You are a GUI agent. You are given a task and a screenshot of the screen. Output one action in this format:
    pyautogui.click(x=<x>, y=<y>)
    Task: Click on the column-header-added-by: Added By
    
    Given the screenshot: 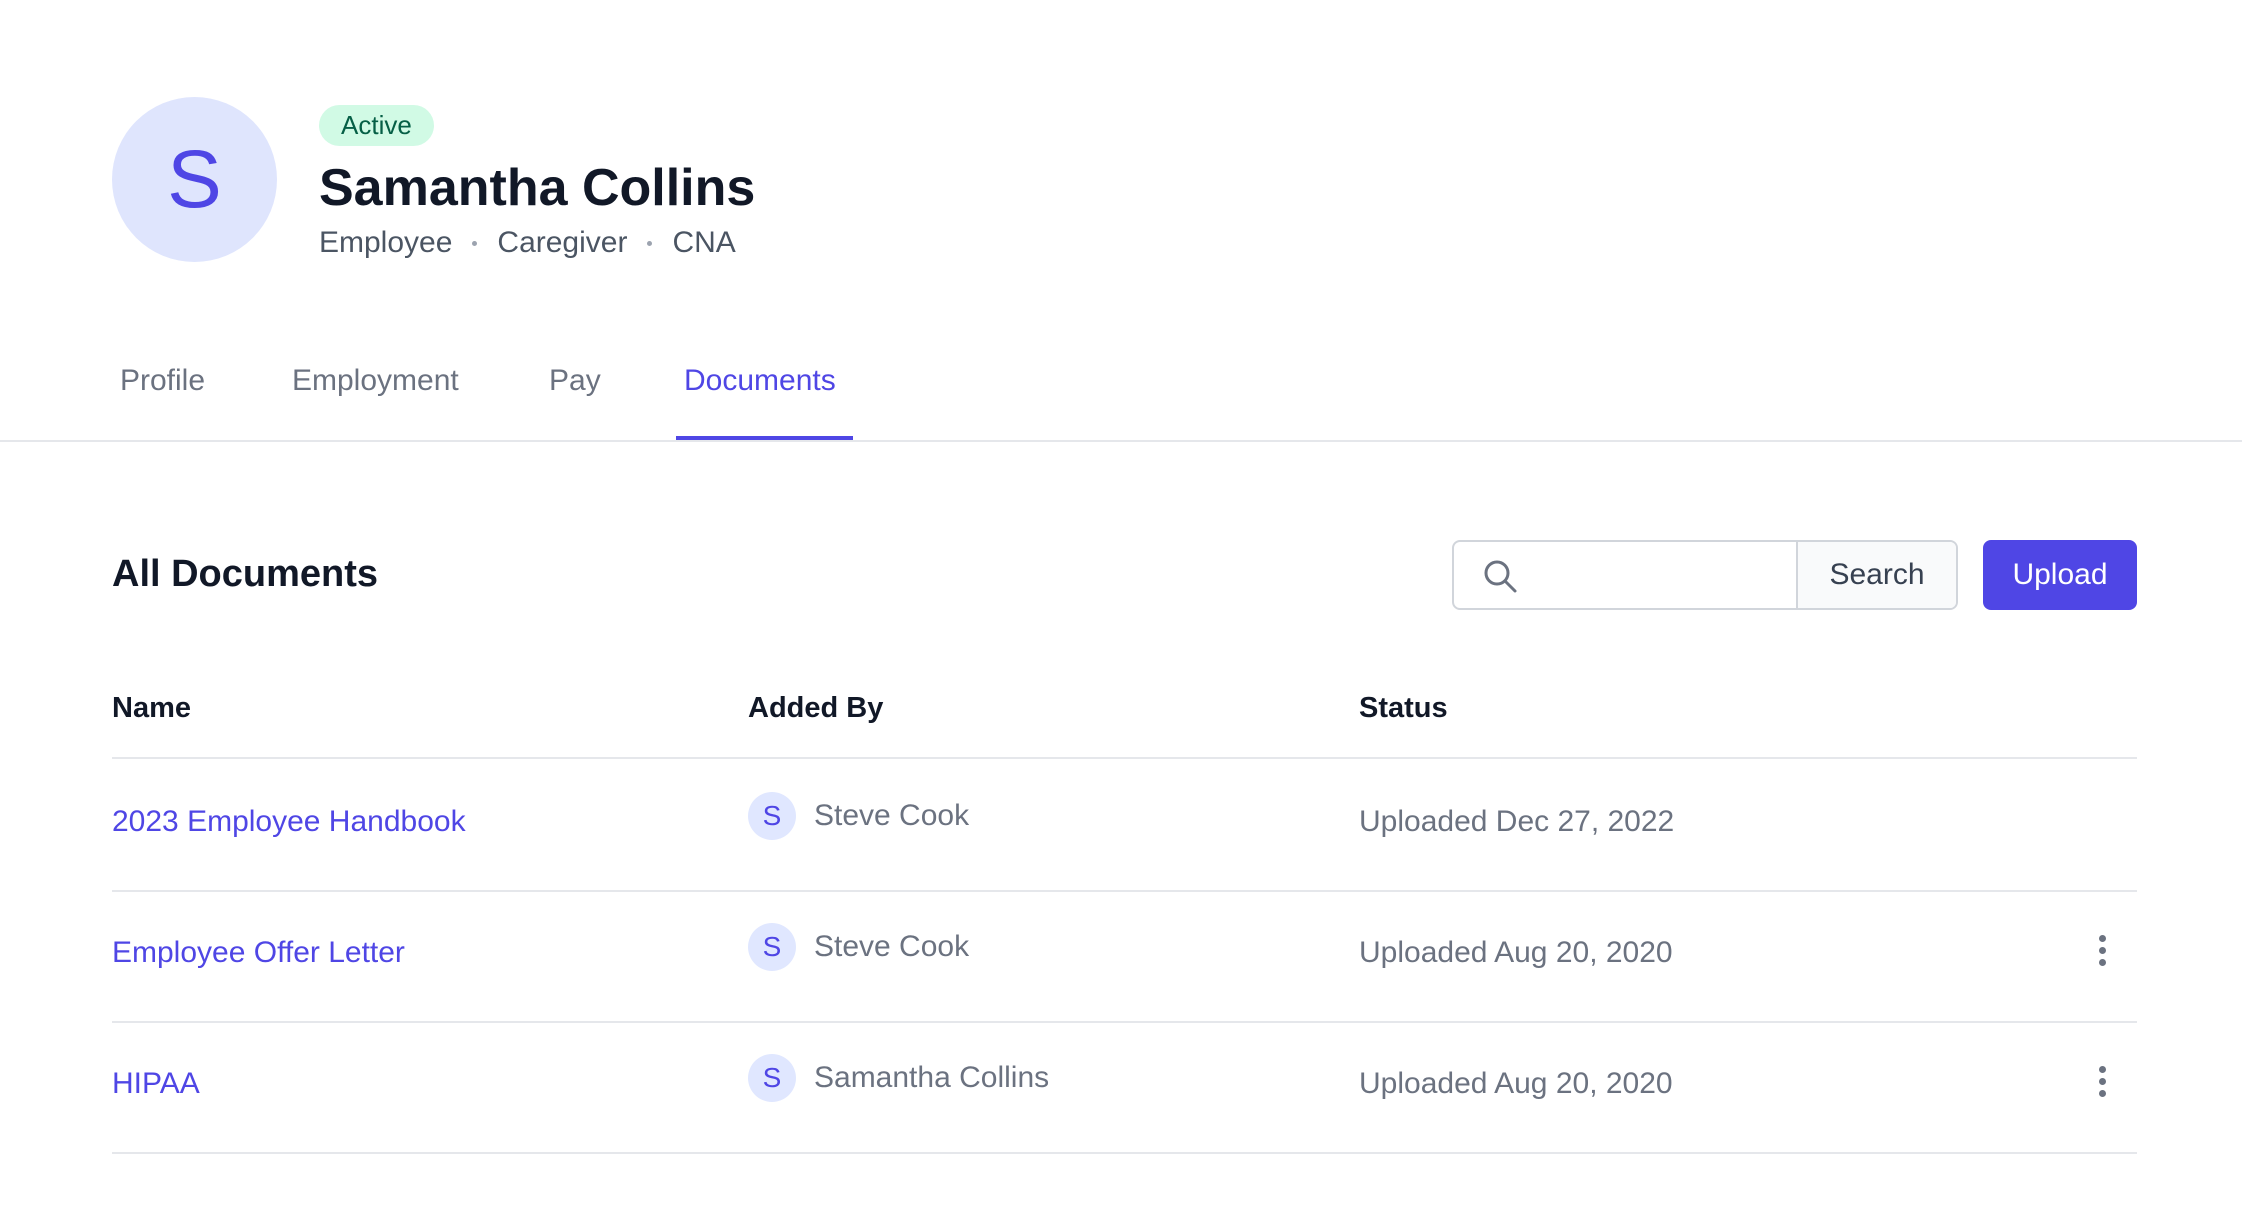 What is the action you would take?
    pyautogui.click(x=816, y=708)
    